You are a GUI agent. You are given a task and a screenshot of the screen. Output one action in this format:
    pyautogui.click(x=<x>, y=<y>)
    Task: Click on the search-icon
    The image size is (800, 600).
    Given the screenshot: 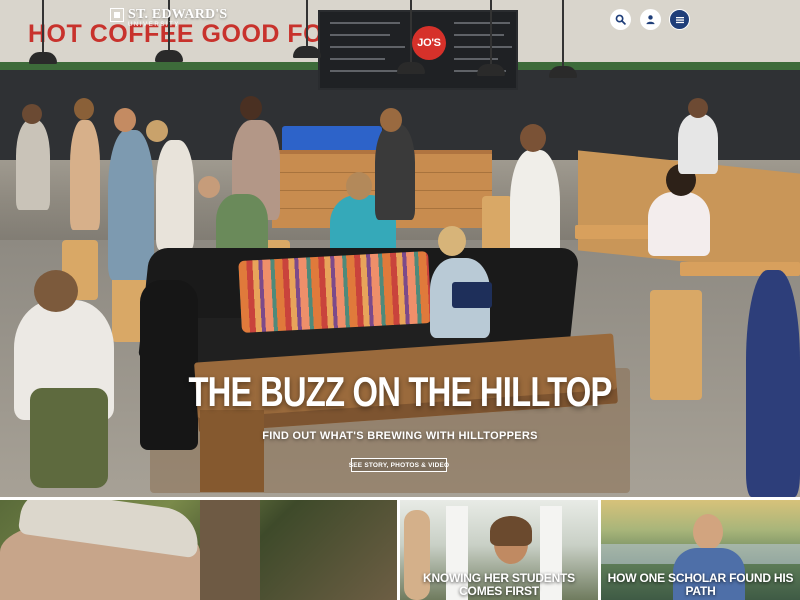 What is the action you would take?
    pyautogui.click(x=620, y=19)
    